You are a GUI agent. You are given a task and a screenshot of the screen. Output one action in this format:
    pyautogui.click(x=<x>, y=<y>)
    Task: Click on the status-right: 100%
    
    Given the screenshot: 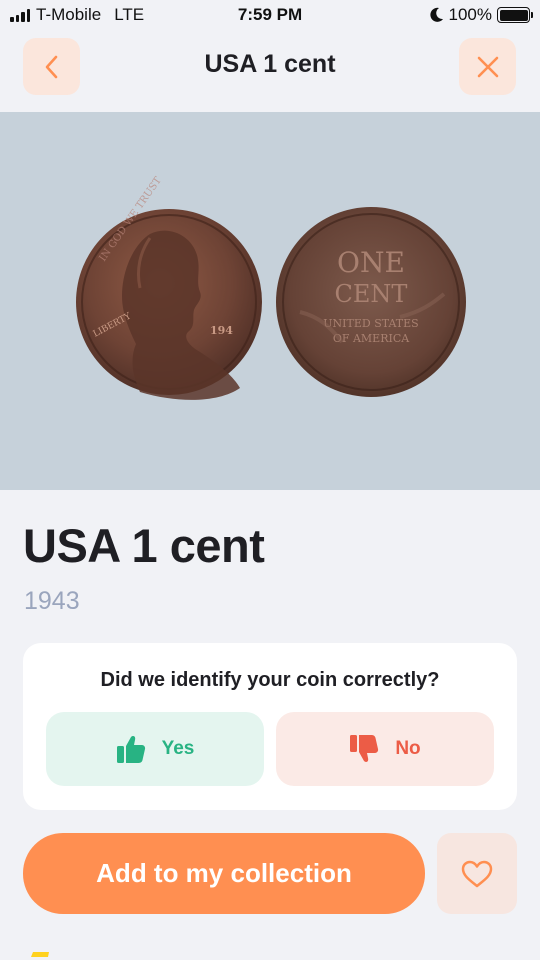 What is the action you would take?
    pyautogui.click(x=481, y=15)
    